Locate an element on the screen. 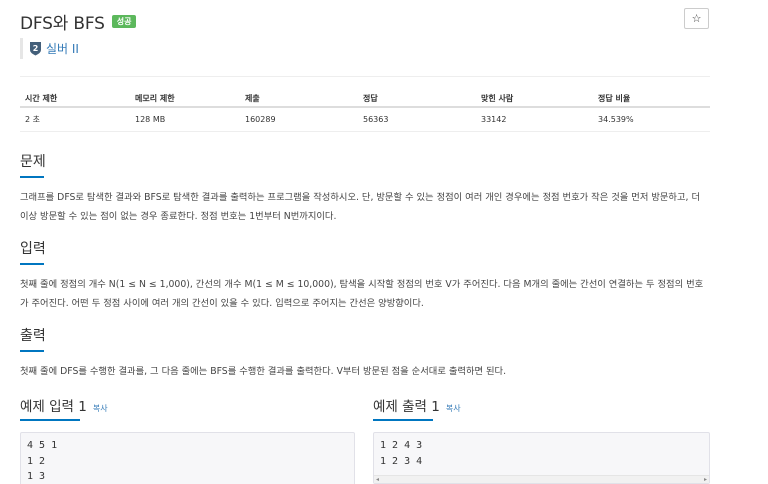 This screenshot has width=768, height=484. header-accept-ratio: 정답 비율 is located at coordinates (614, 98).